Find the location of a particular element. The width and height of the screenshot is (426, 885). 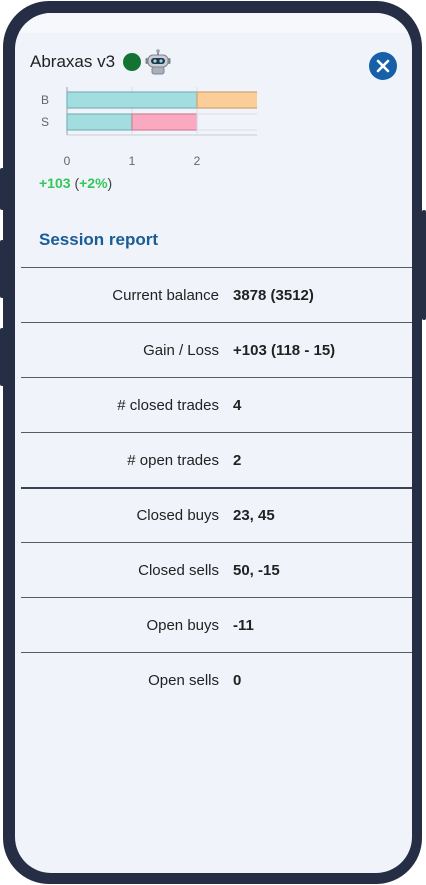

x-tick-label: 1 is located at coordinates (132, 159).